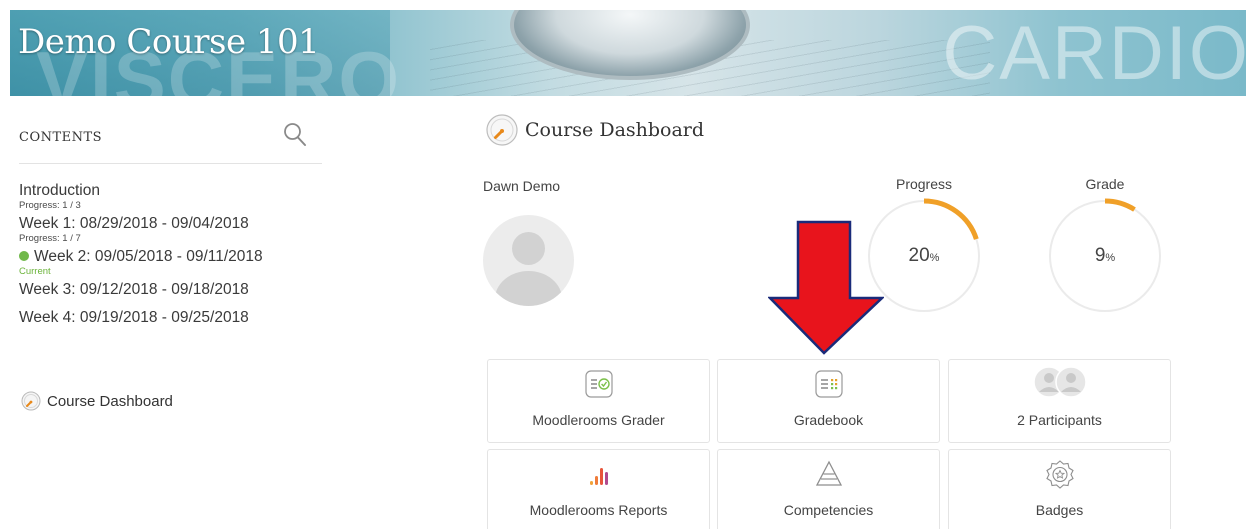  What do you see at coordinates (24, 256) in the screenshot?
I see `current-dot-icon` at bounding box center [24, 256].